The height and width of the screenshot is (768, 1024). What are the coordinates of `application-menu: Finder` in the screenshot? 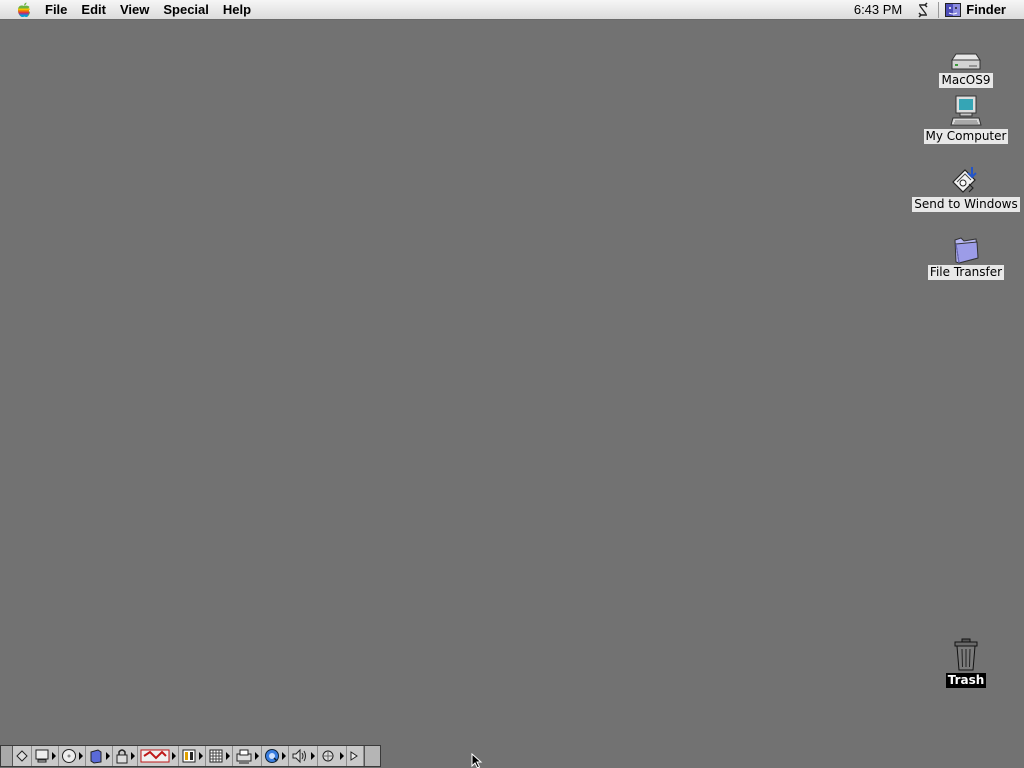 It's located at (983, 10).